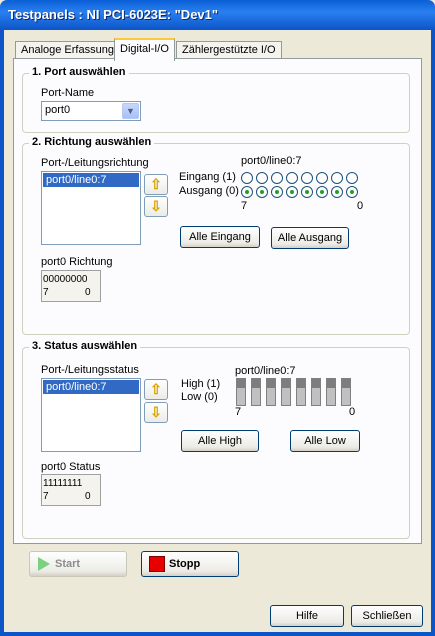 The width and height of the screenshot is (435, 636). What do you see at coordinates (71, 467) in the screenshot?
I see `status-value-label: port0 Status` at bounding box center [71, 467].